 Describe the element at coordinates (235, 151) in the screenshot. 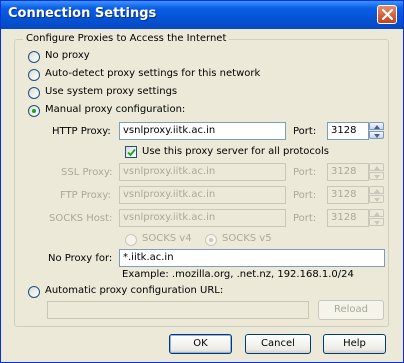

I see `use-all-protocols-label: Use this proxy server for all protocols` at that location.